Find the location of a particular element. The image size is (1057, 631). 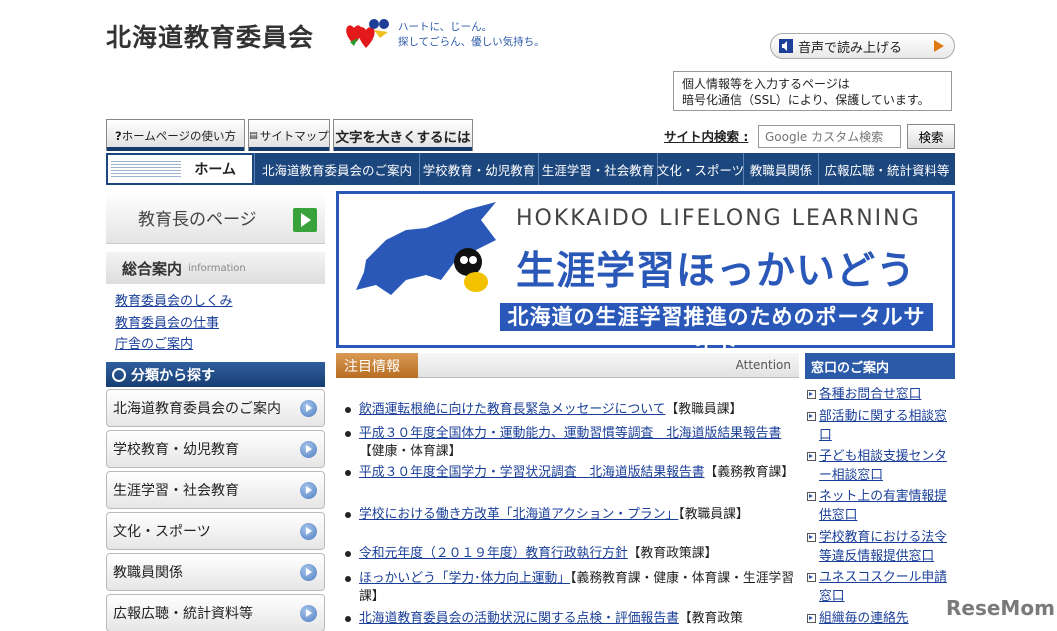

usage-guide-label: ホームページの使い方 is located at coordinates (179, 135).